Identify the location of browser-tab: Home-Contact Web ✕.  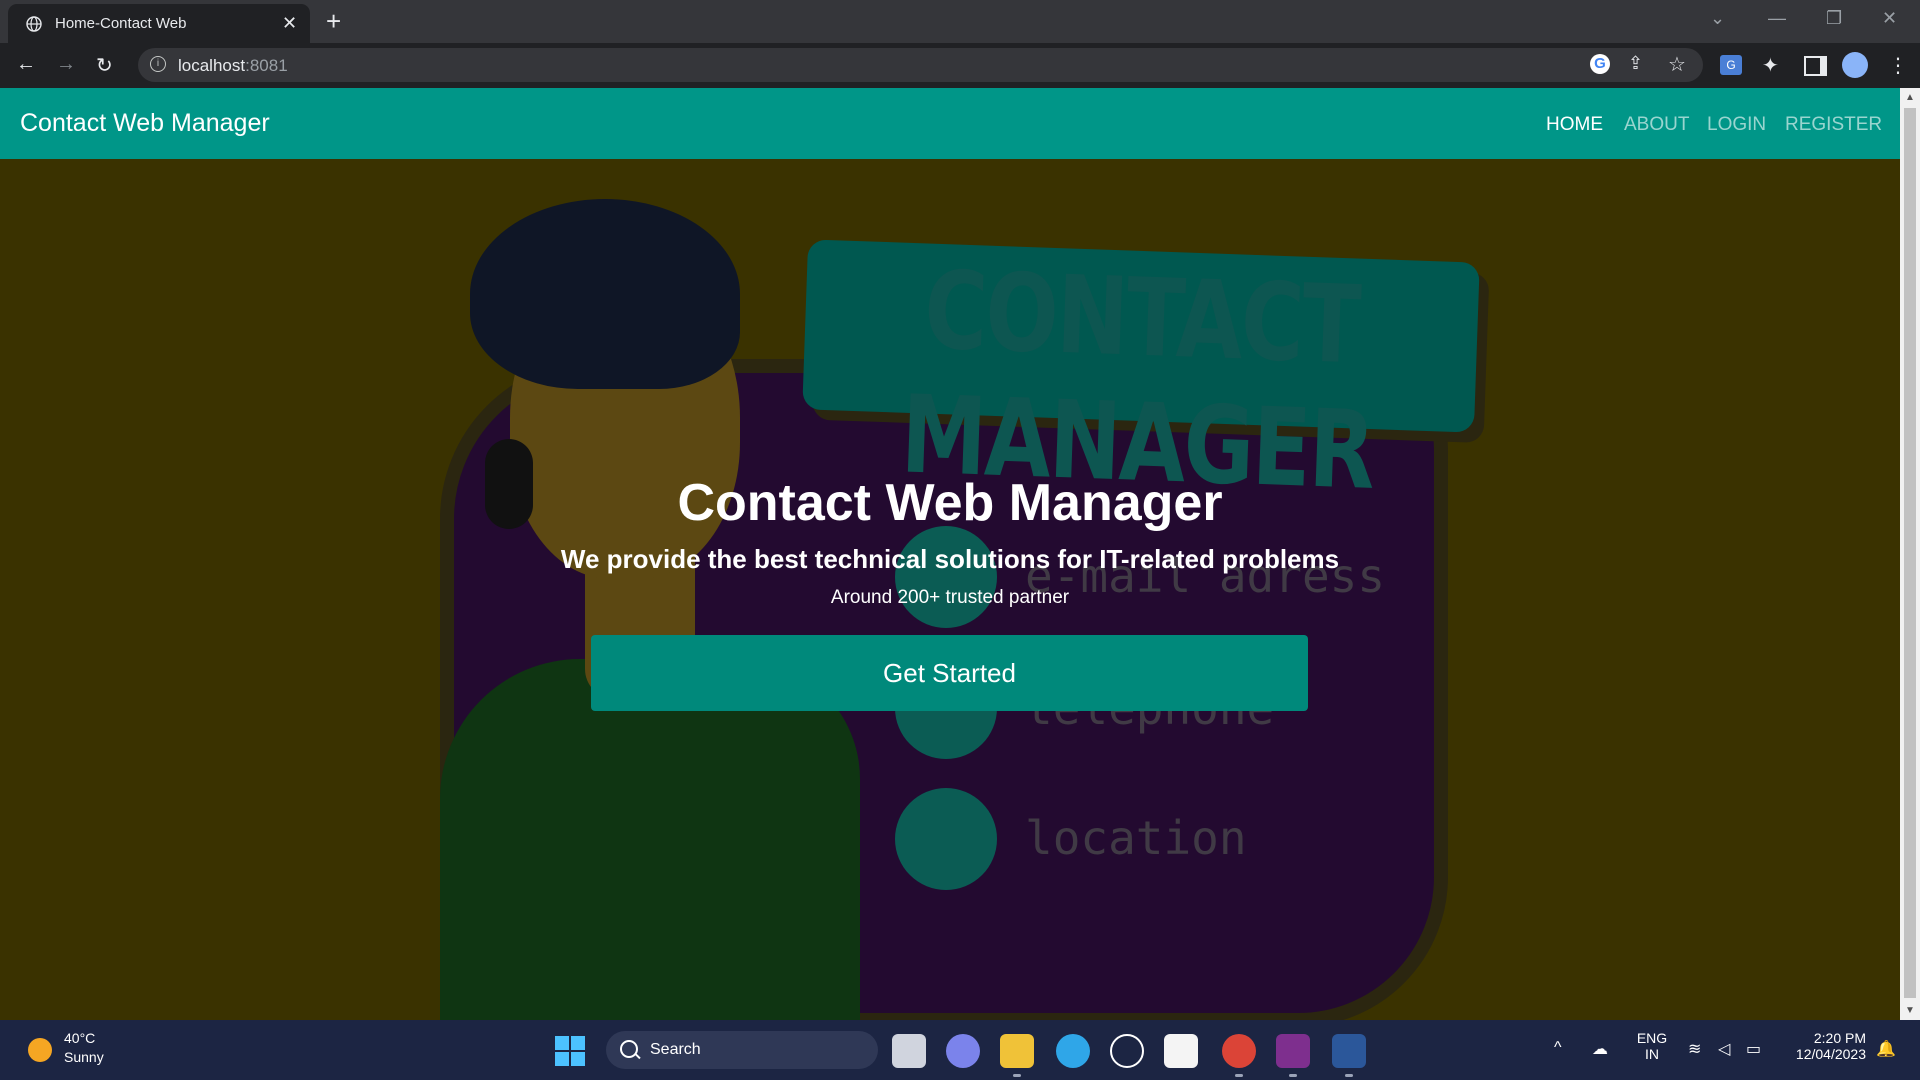
(159, 23).